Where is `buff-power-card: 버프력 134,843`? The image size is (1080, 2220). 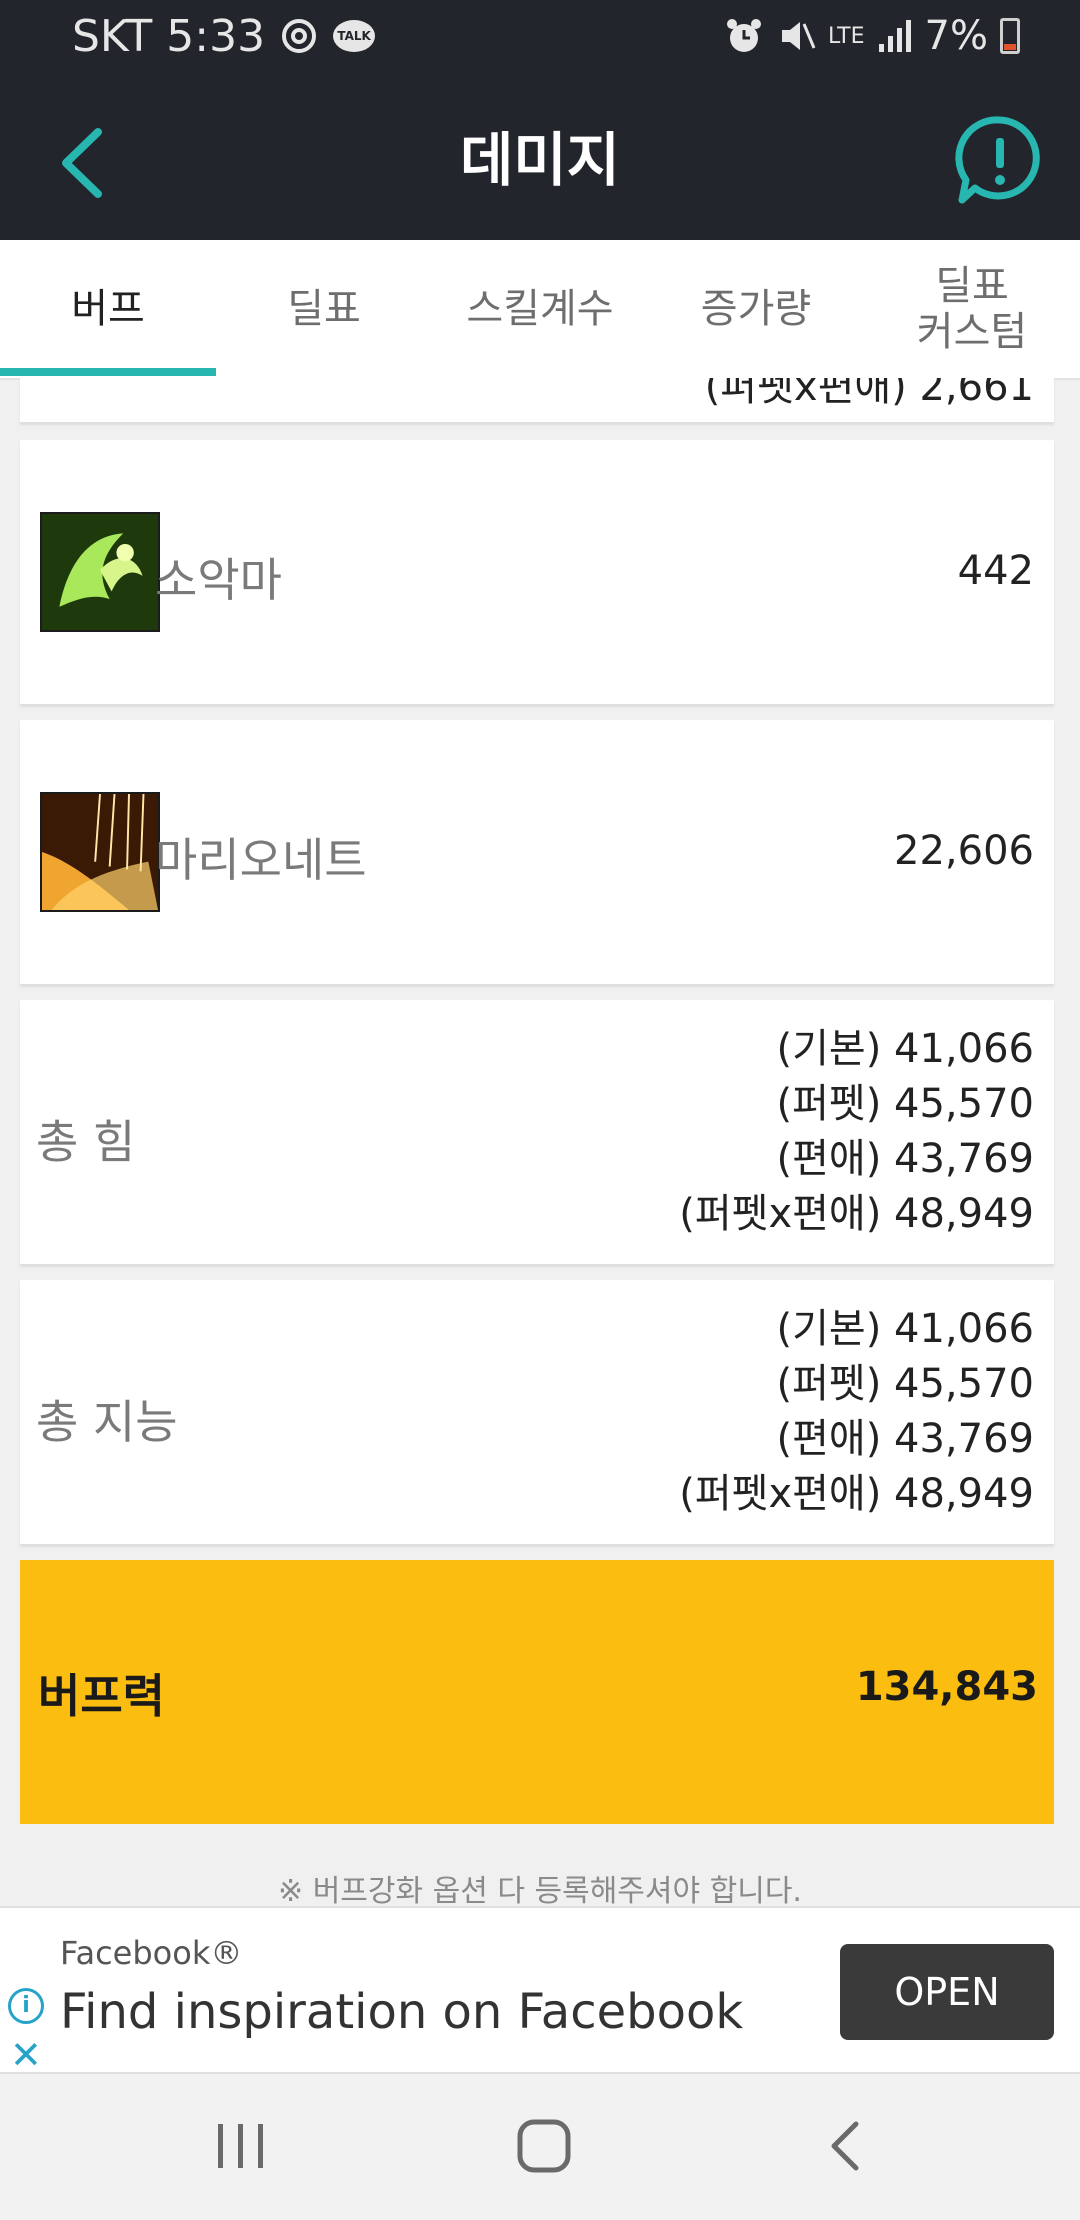
buff-power-card: 버프력 134,843 is located at coordinates (537, 1692).